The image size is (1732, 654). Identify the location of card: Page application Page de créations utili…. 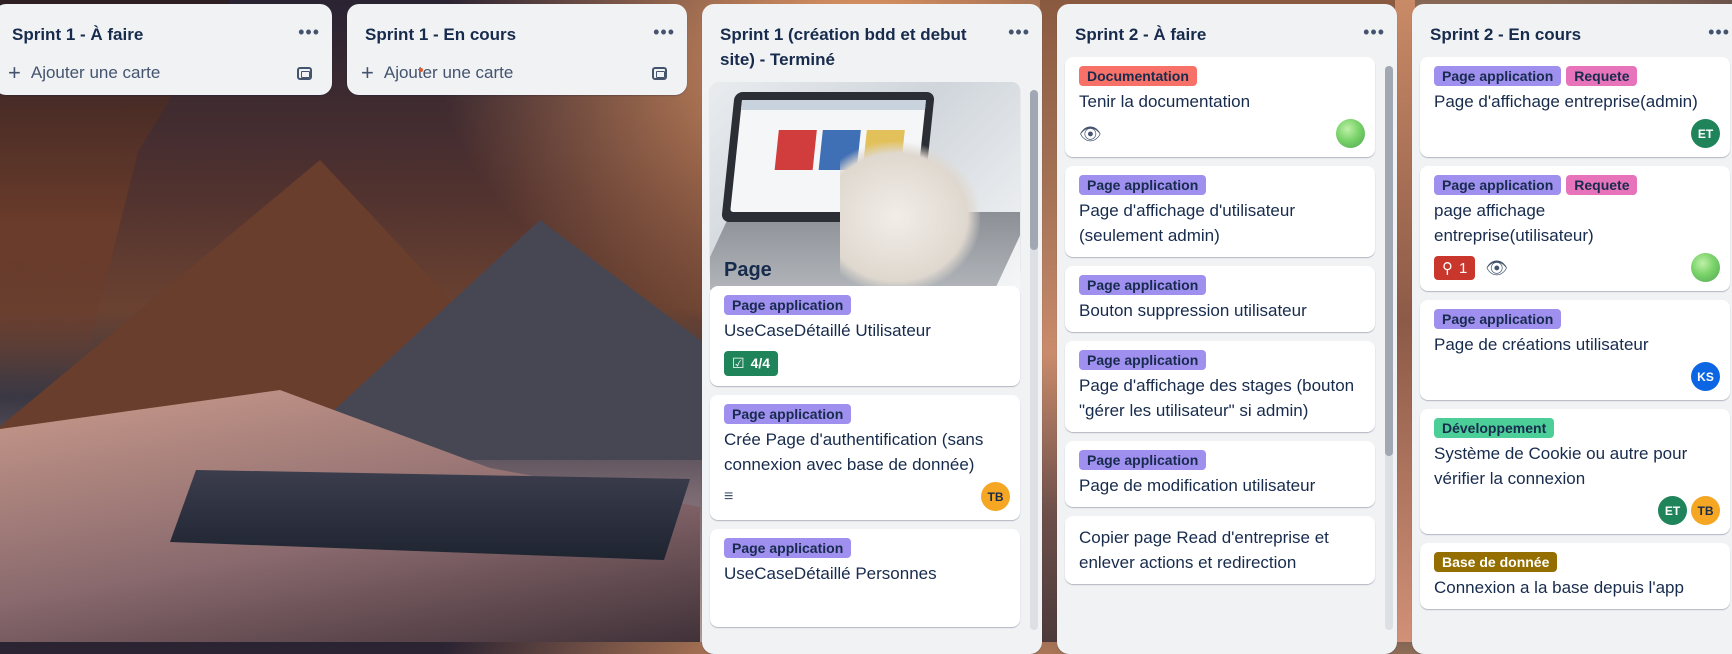
(1575, 350).